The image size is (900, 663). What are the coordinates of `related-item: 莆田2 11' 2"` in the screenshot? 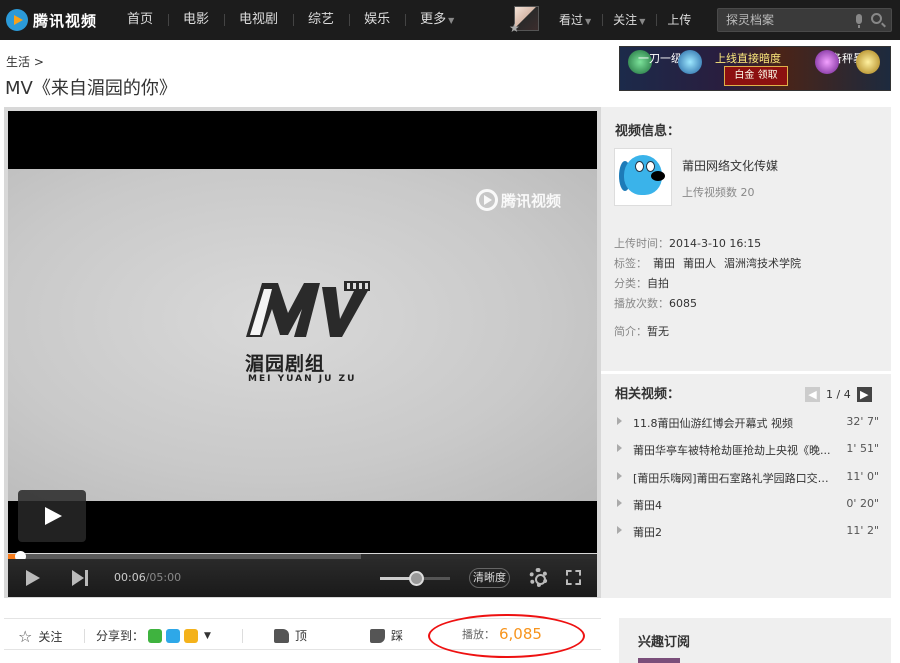 It's located at (748, 531).